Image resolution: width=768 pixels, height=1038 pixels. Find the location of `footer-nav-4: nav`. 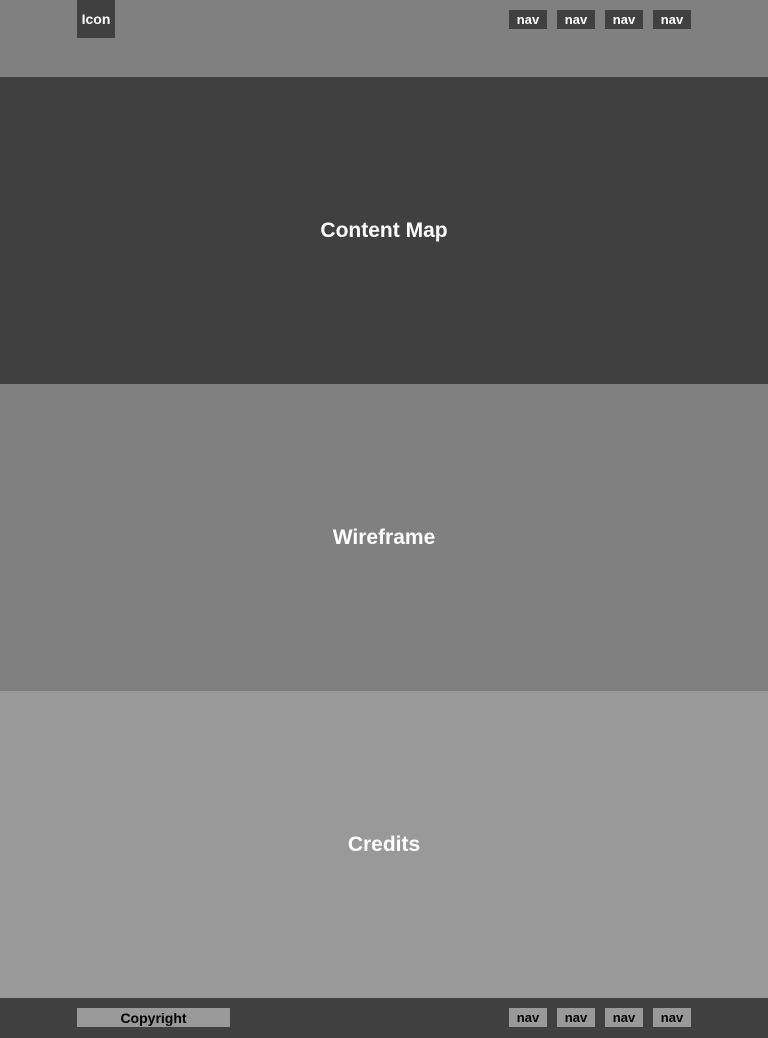

footer-nav-4: nav is located at coordinates (672, 1017).